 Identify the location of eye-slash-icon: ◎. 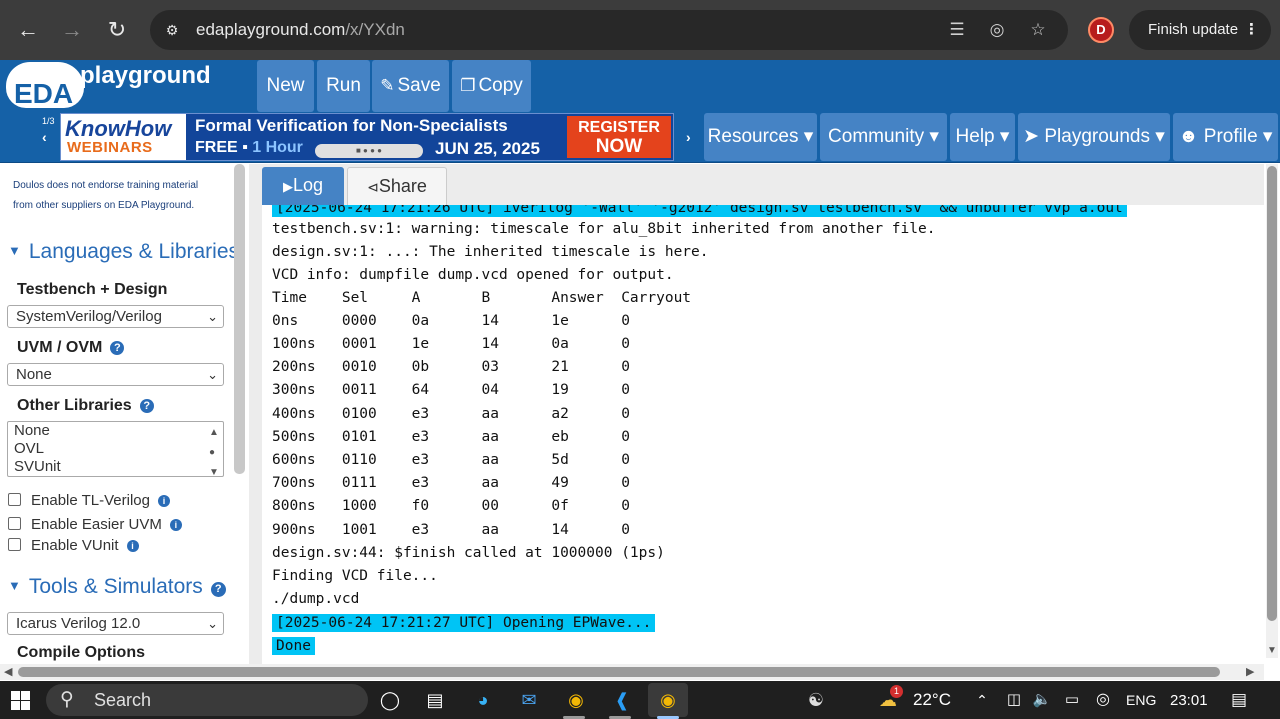
(997, 30).